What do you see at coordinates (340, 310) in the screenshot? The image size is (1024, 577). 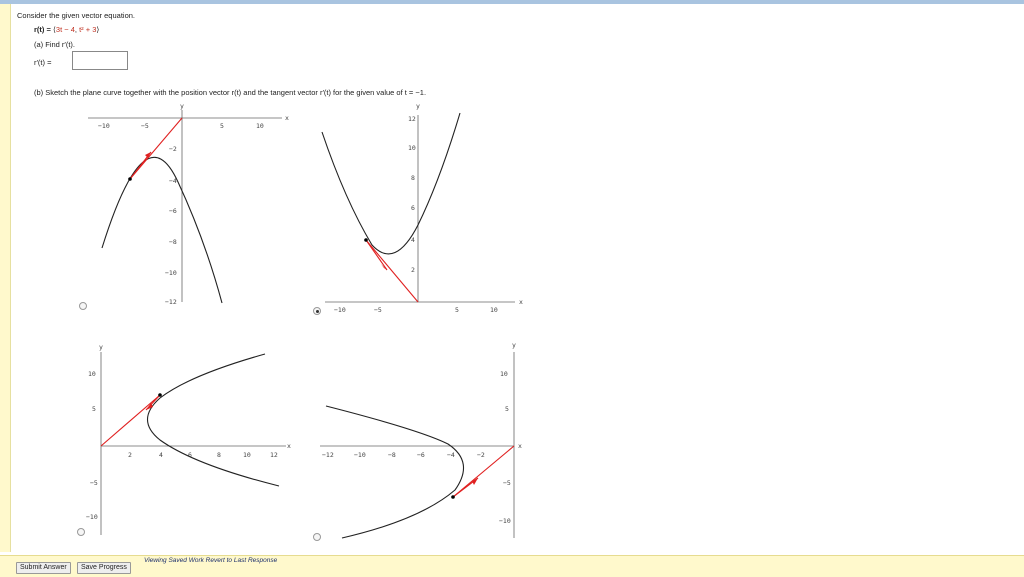 I see `graph-b-xtick: −10` at bounding box center [340, 310].